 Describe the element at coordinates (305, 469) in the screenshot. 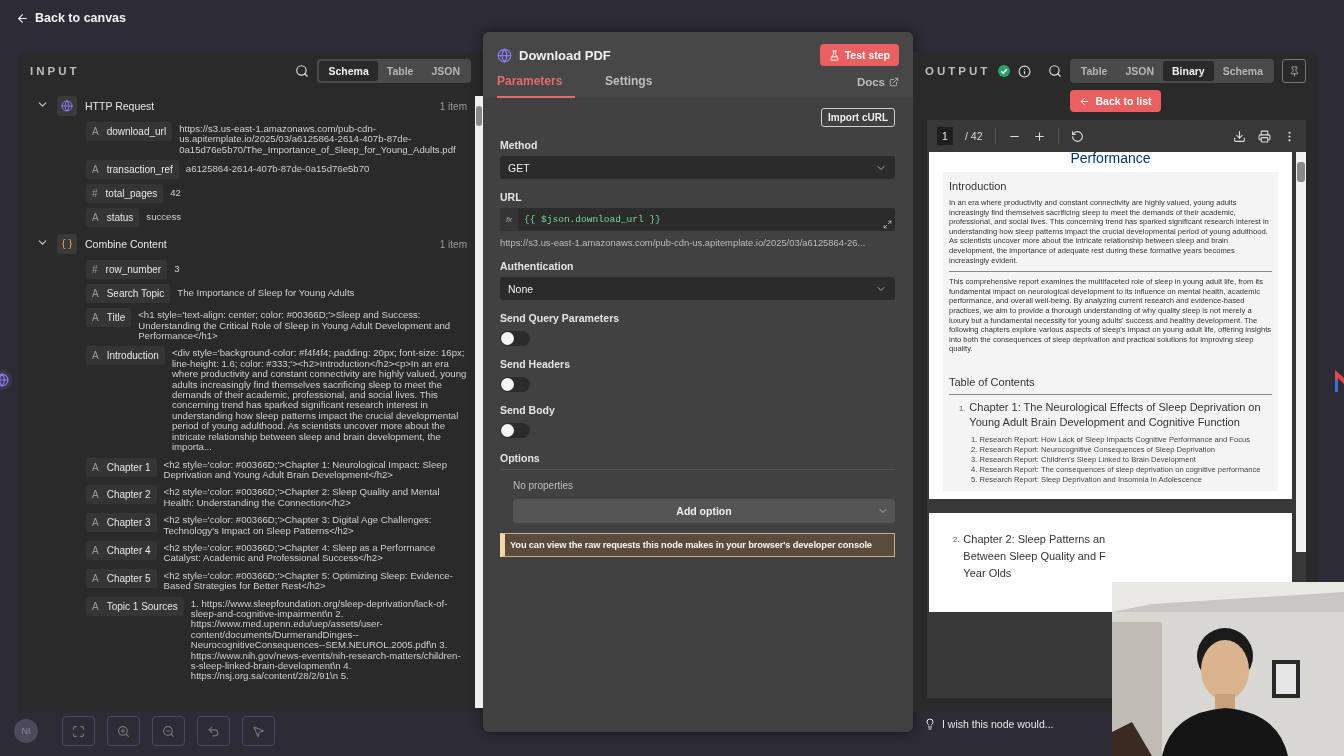

I see `field-value: <h2 style='color: #00366D;'>Chapter 1: Neurological Impact: Sleep Deprivation and Young Adult Brain Development</h2>` at that location.